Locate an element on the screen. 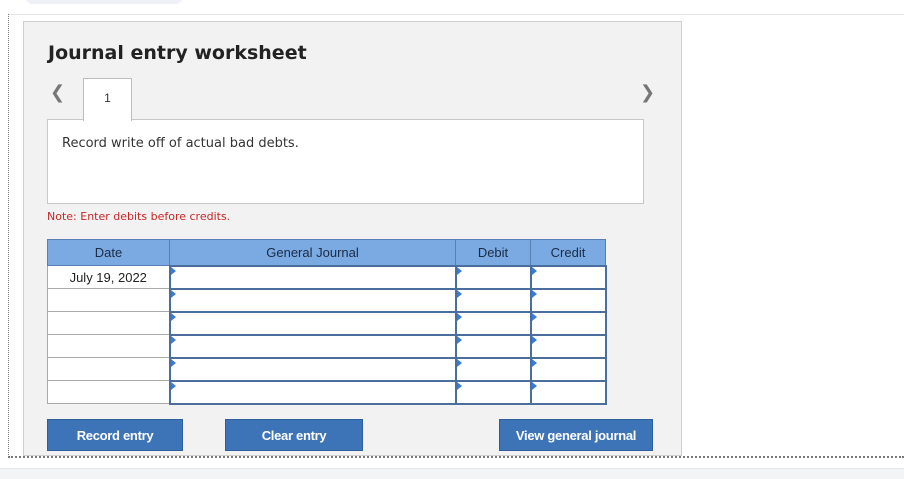 The height and width of the screenshot is (479, 904). frame-bottom-border is located at coordinates (456, 457).